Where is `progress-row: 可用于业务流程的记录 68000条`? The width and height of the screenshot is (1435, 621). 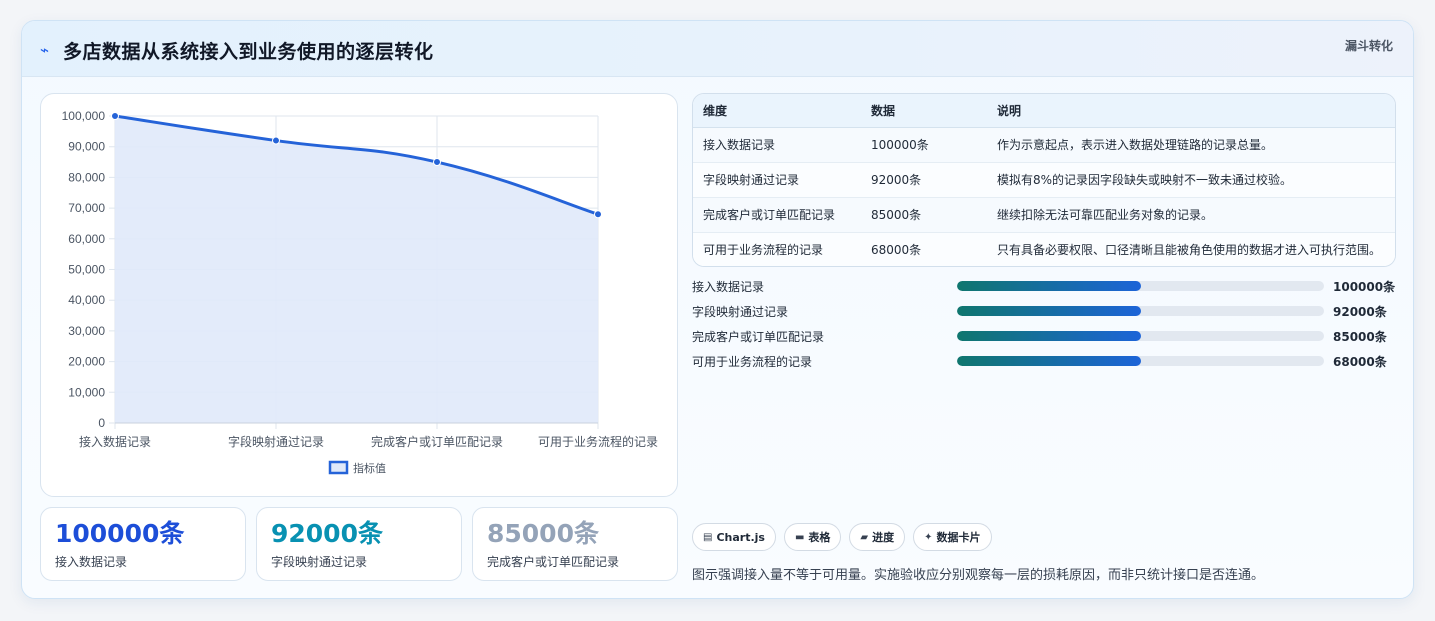 progress-row: 可用于业务流程的记录 68000条 is located at coordinates (1044, 363).